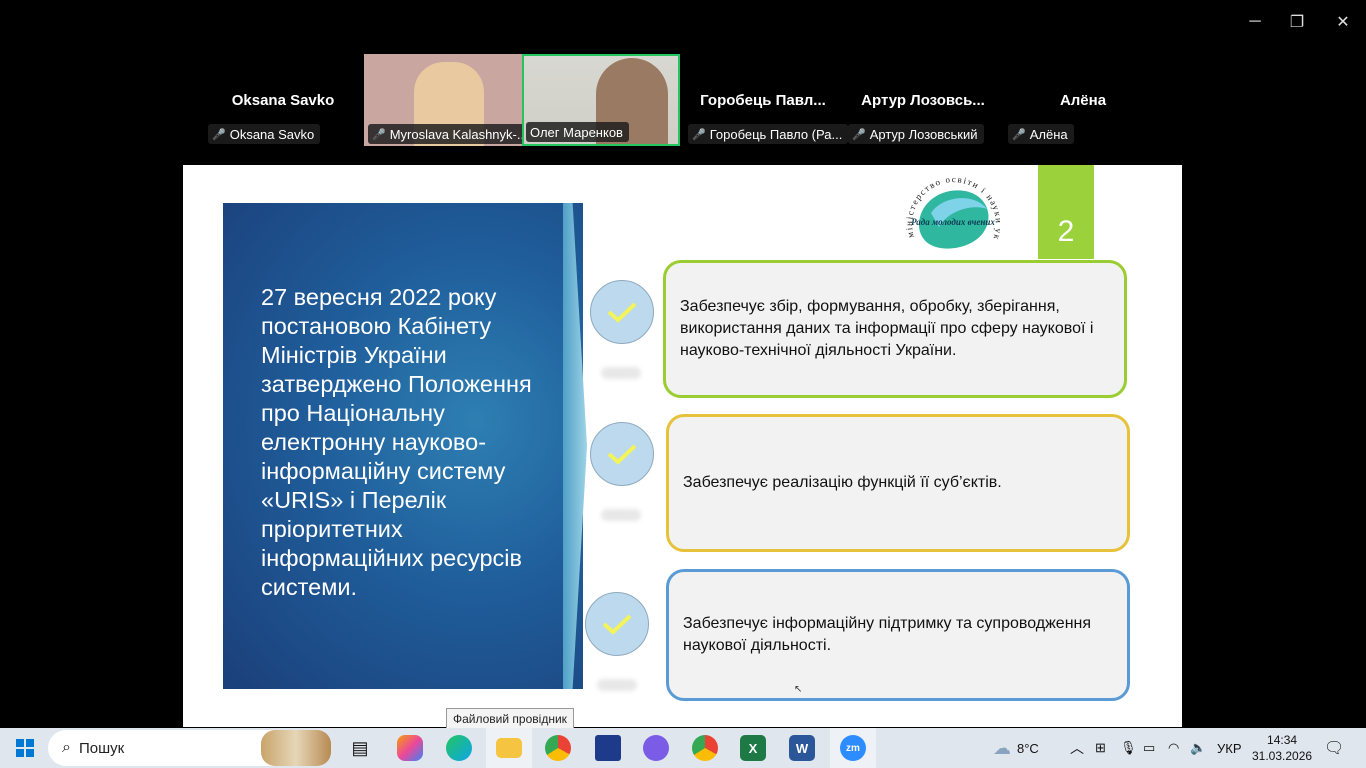 The height and width of the screenshot is (768, 1366). I want to click on weather-widget: ☁ 8°C, so click(1016, 748).